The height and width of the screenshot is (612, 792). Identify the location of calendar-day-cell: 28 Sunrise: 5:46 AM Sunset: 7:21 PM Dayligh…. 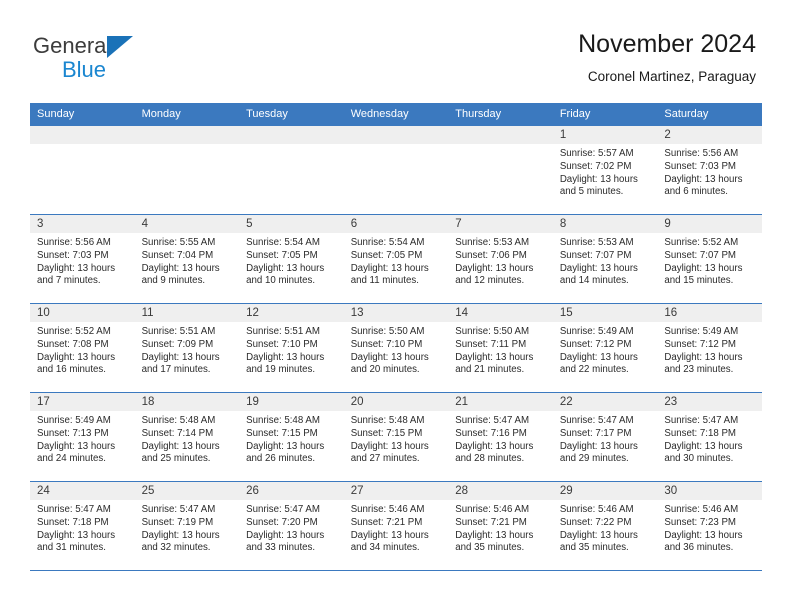
(500, 526).